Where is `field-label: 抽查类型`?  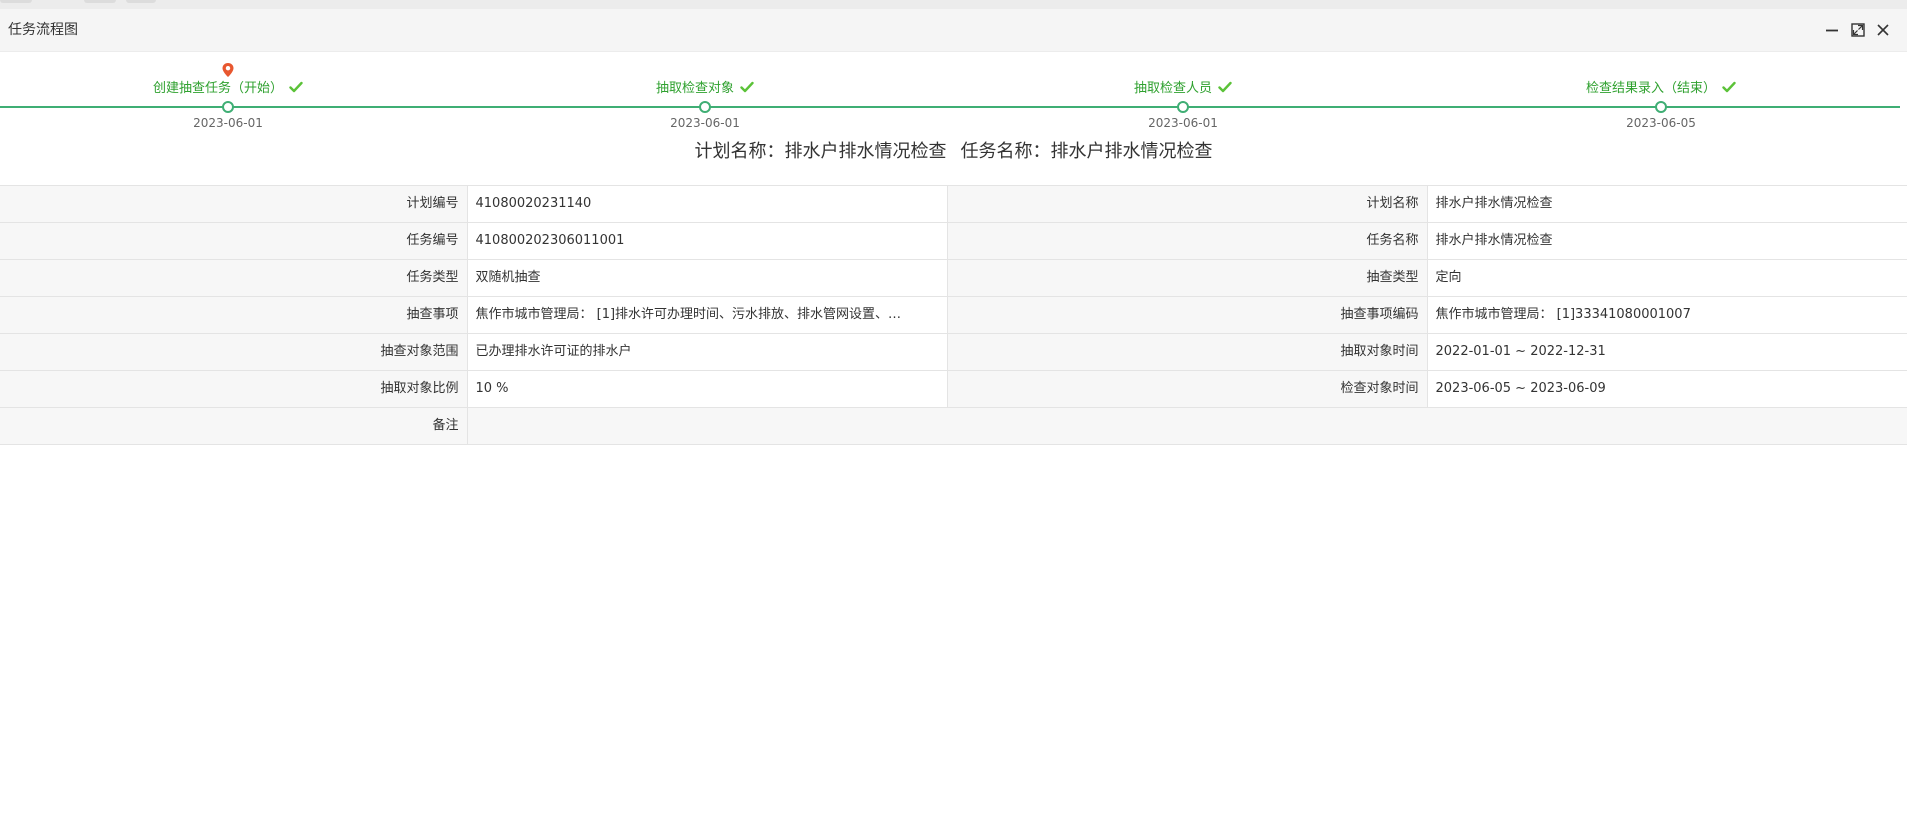
field-label: 抽查类型 is located at coordinates (1187, 278).